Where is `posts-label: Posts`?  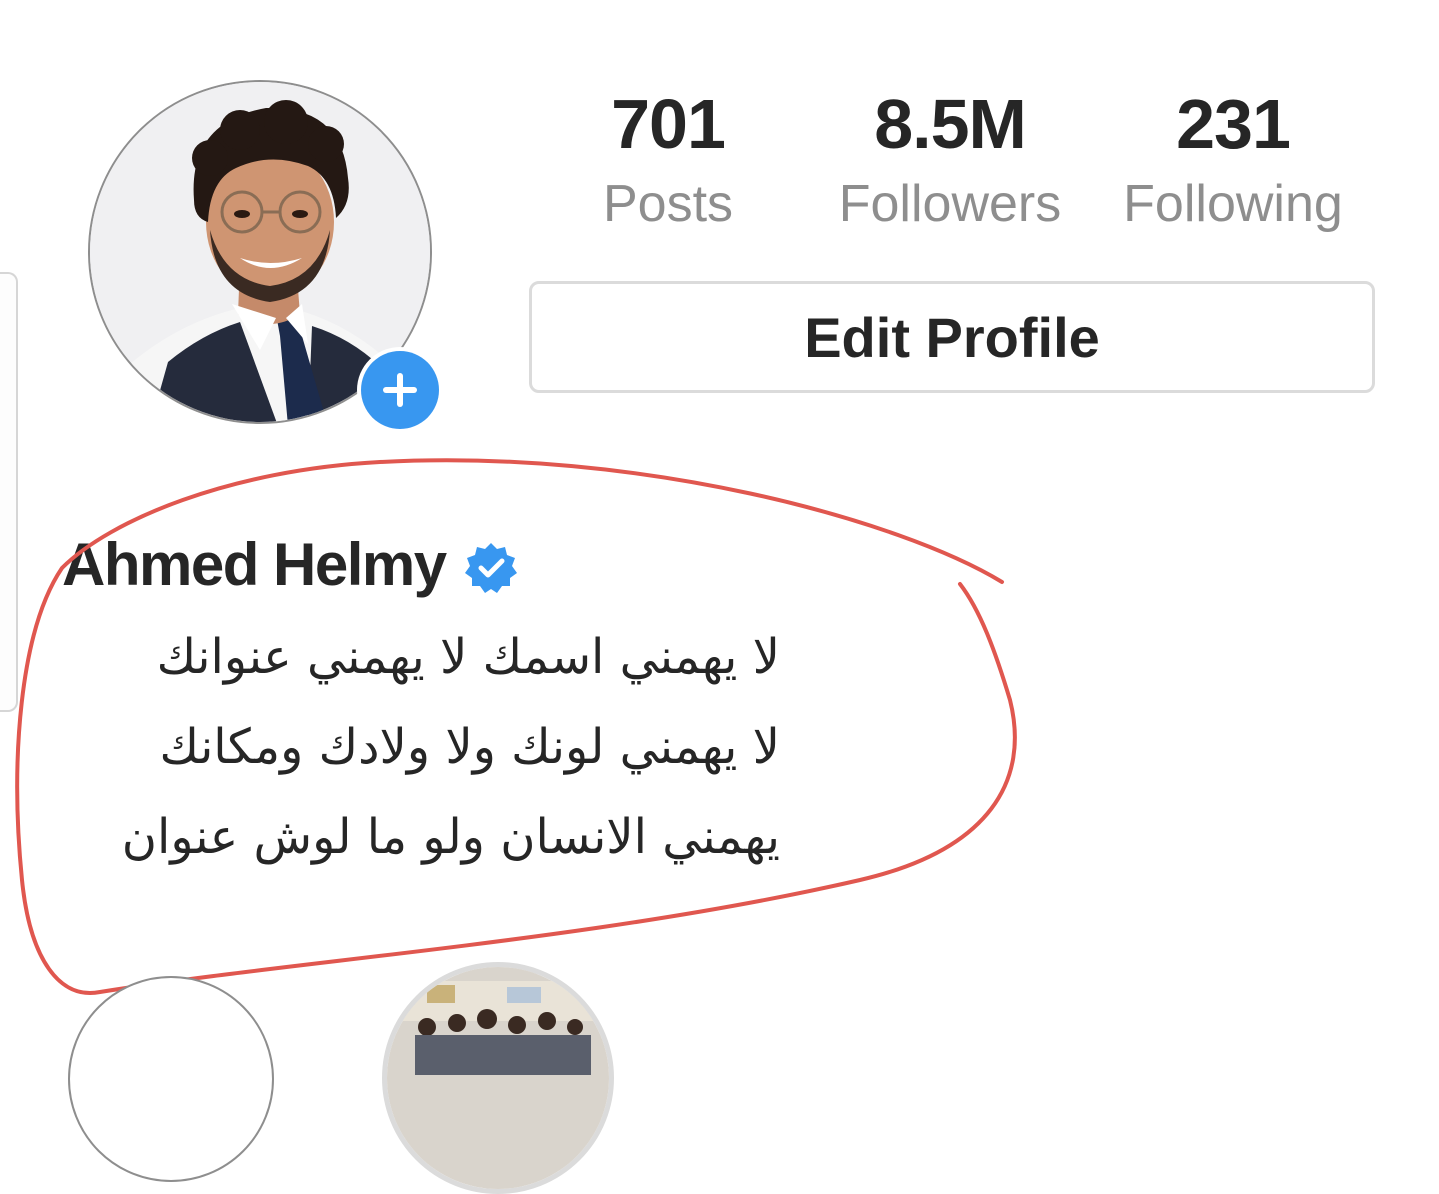 posts-label: Posts is located at coordinates (668, 204).